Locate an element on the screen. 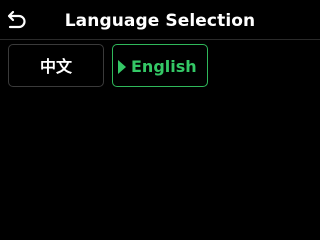 This screenshot has width=320, height=240. language-option-chinese: 中文 is located at coordinates (56, 65).